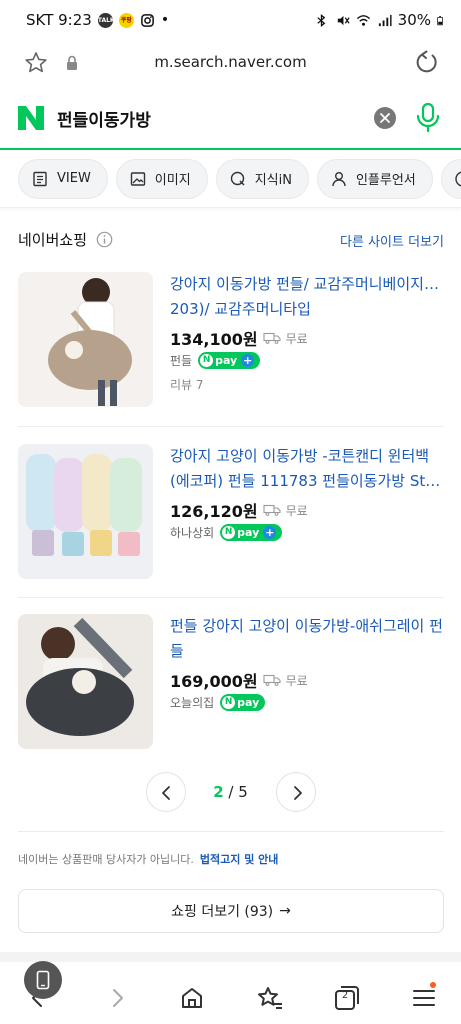  I want to click on wifi-icon, so click(363, 20).